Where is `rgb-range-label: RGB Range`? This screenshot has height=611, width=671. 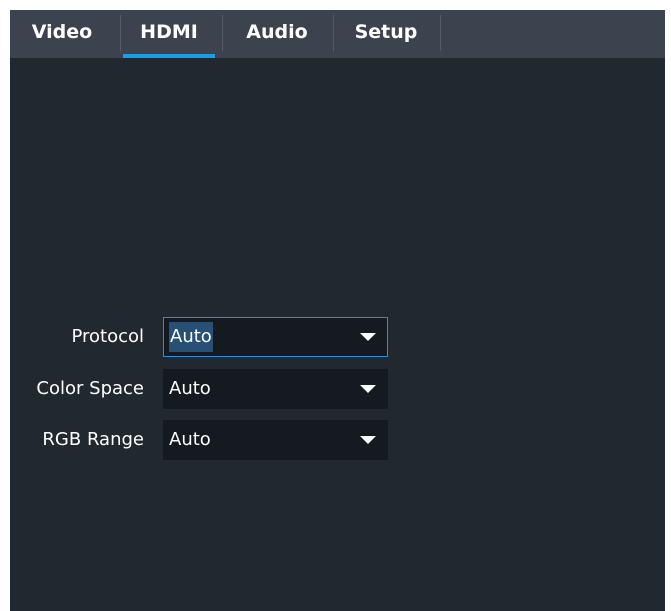
rgb-range-label: RGB Range is located at coordinates (93, 439).